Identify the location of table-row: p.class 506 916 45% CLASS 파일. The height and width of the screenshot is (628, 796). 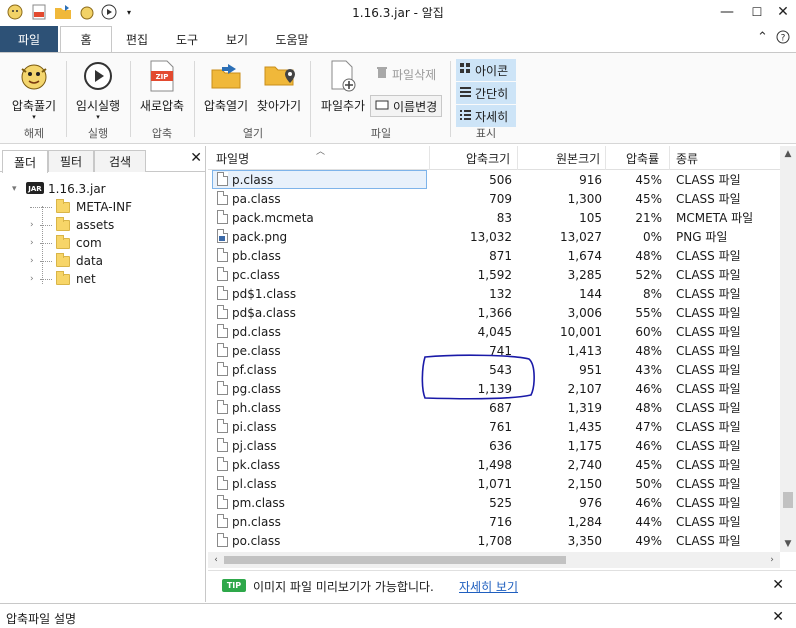
(494, 179).